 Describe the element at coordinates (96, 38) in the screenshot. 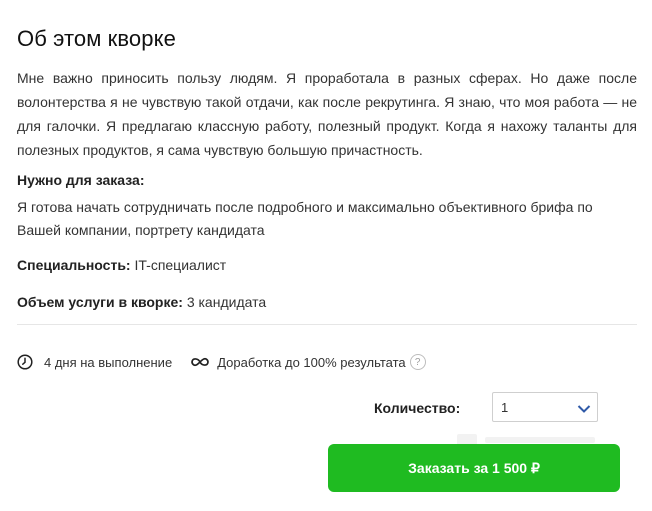

I see `section-title: Об этом кворке` at that location.